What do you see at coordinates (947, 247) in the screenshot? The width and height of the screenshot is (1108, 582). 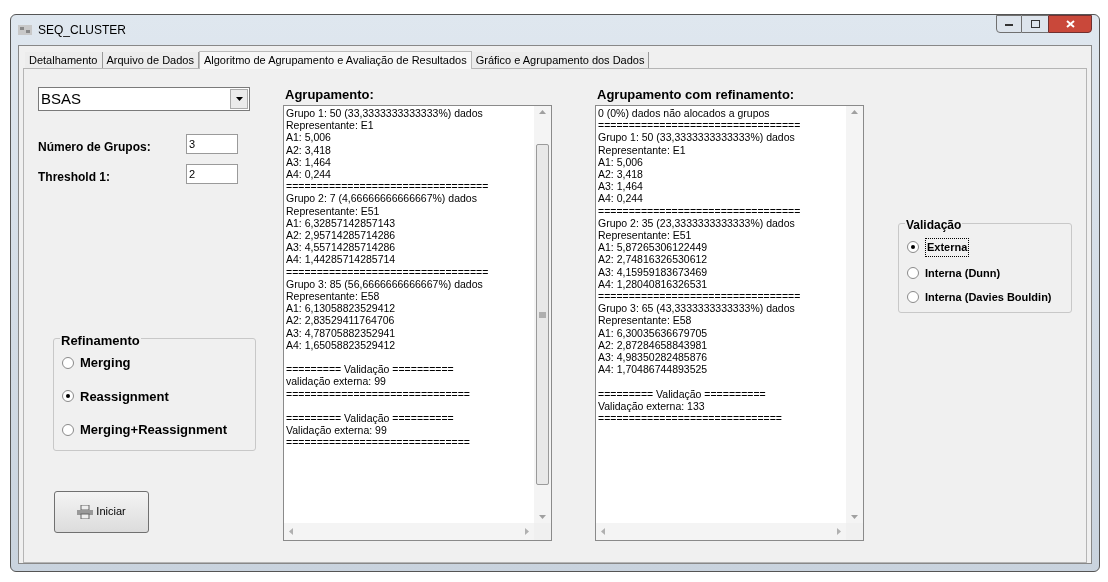 I see `radio-label: Externa` at bounding box center [947, 247].